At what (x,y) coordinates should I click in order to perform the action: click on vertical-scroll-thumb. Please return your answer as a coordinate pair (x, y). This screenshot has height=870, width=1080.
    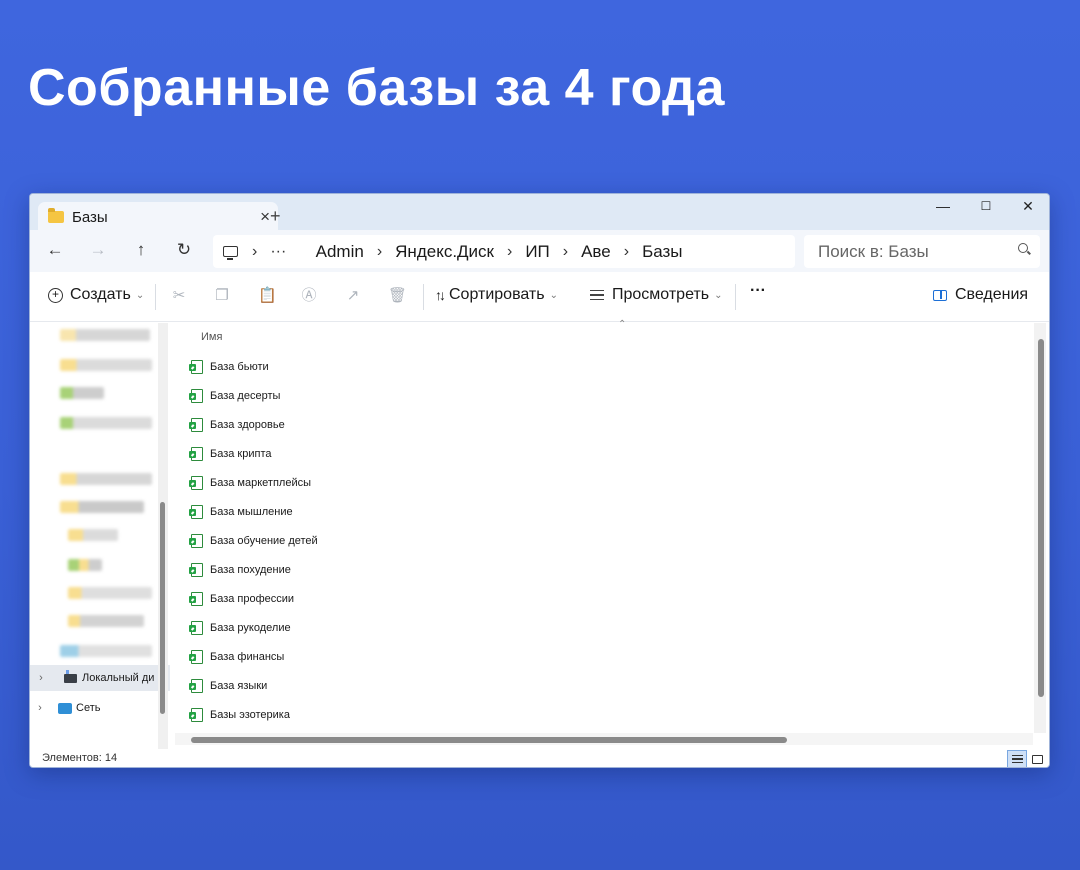
    Looking at the image, I should click on (1041, 518).